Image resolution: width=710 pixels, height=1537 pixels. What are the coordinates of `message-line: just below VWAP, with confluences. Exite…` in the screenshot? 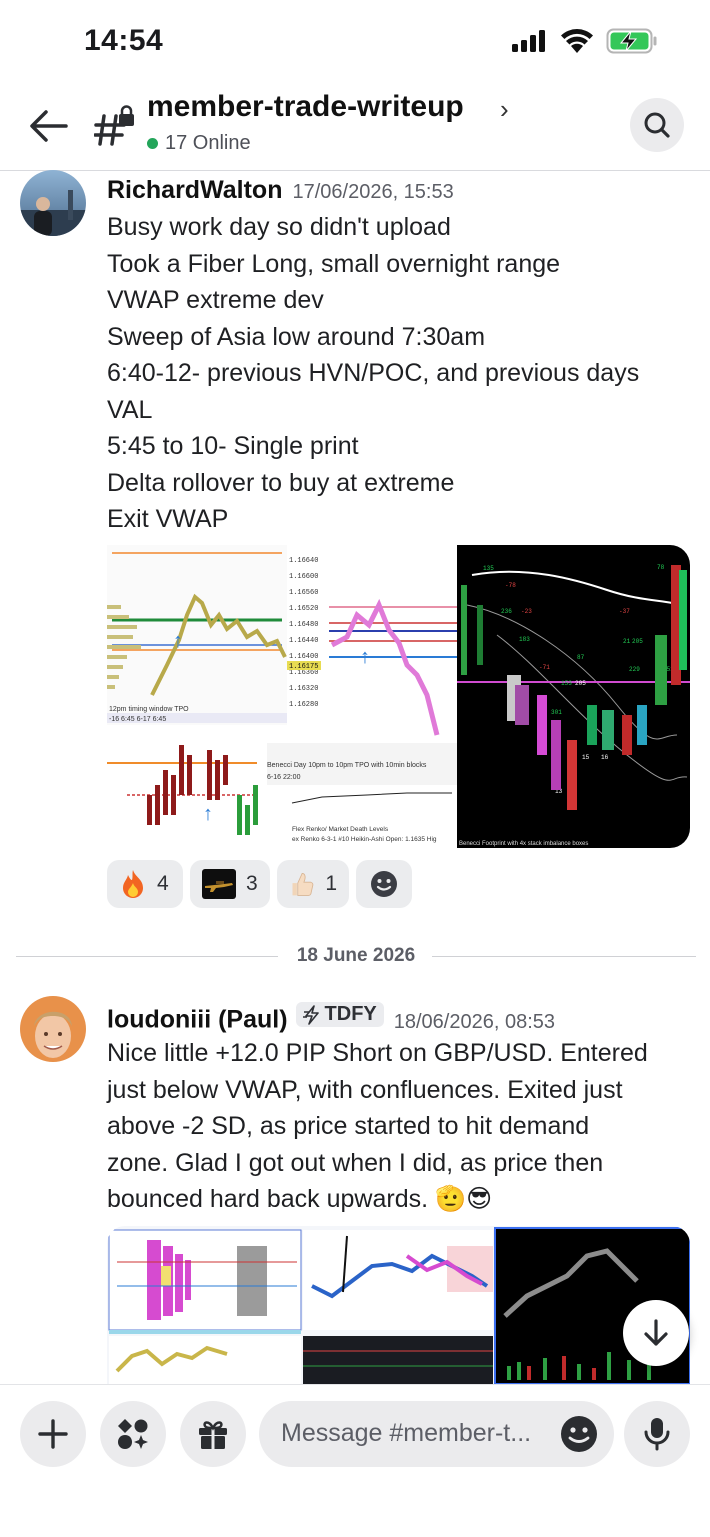 It's located at (365, 1089).